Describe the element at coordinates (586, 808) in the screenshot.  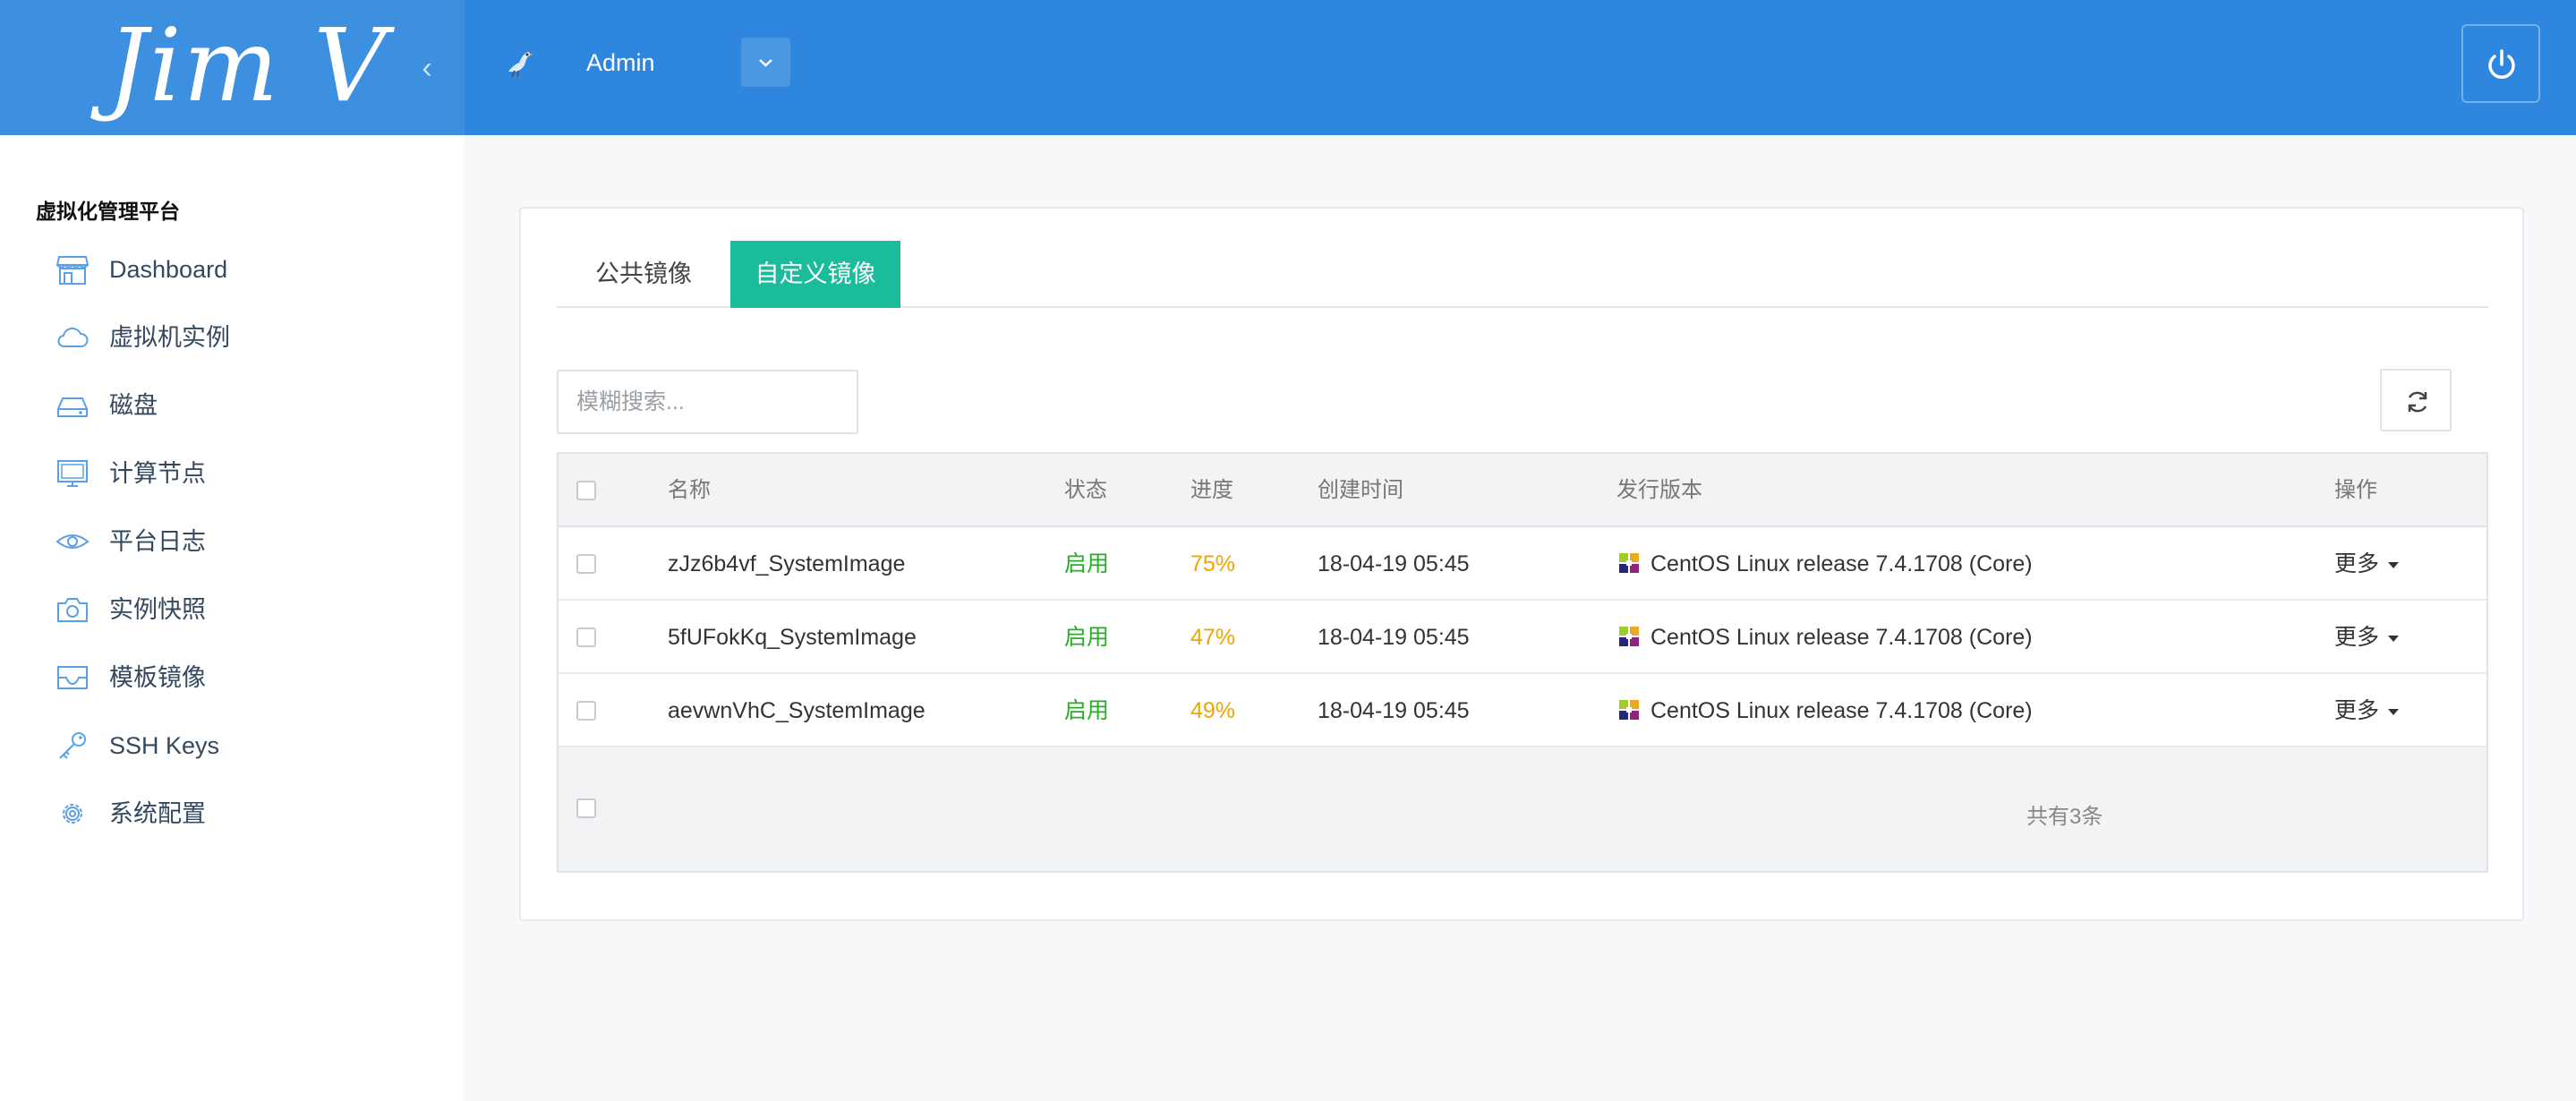
I see `footer-select-all-checkbox` at that location.